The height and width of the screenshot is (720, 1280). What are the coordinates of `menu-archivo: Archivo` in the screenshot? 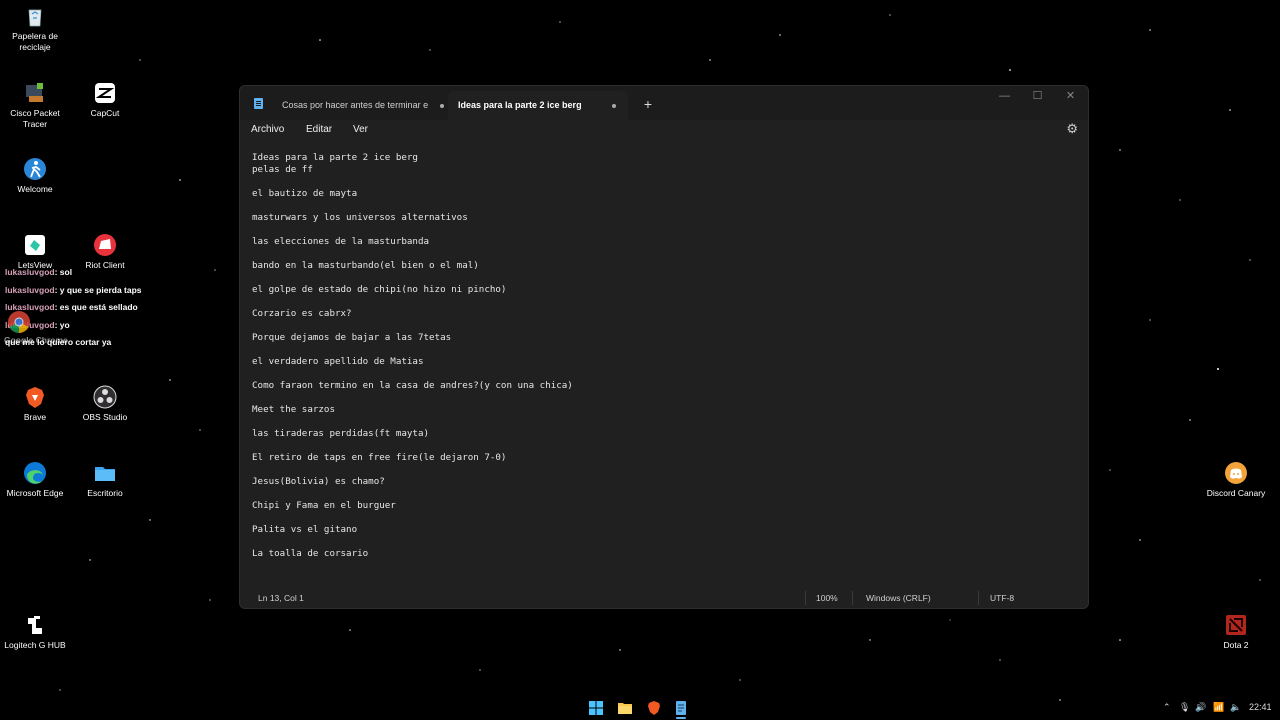 It's located at (267, 129).